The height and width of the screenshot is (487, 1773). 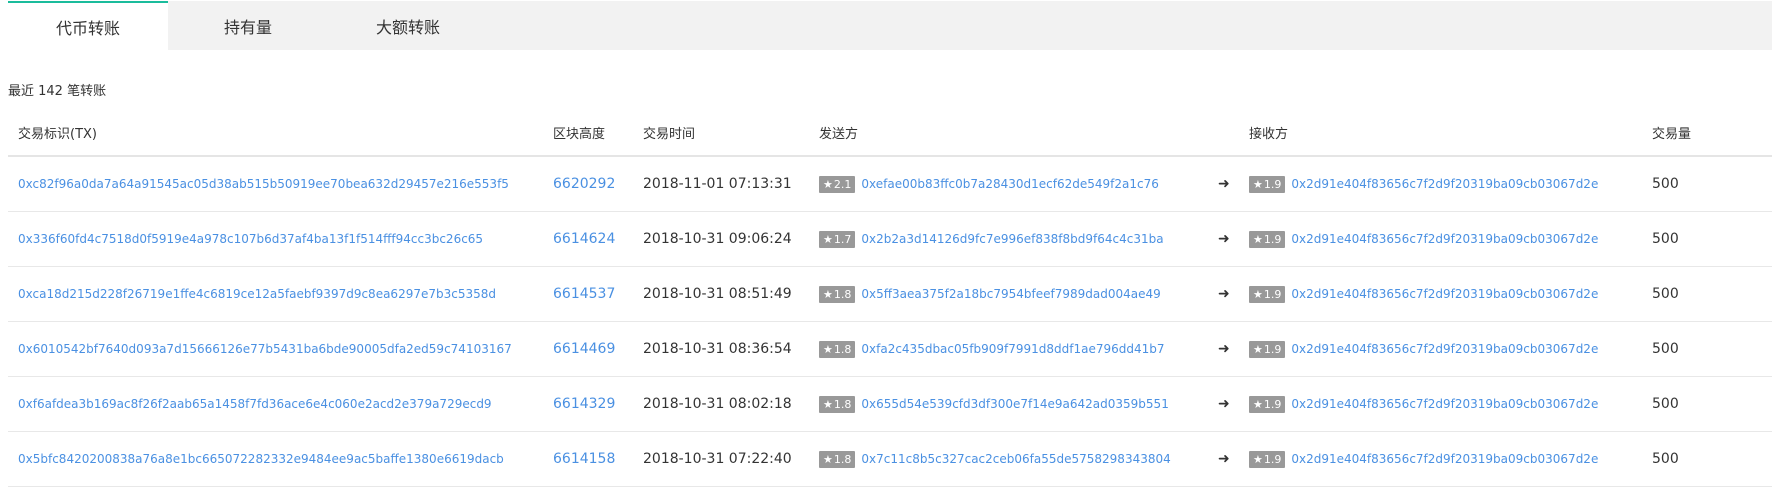 I want to click on sender-score-badge: ★2.1, so click(x=837, y=184).